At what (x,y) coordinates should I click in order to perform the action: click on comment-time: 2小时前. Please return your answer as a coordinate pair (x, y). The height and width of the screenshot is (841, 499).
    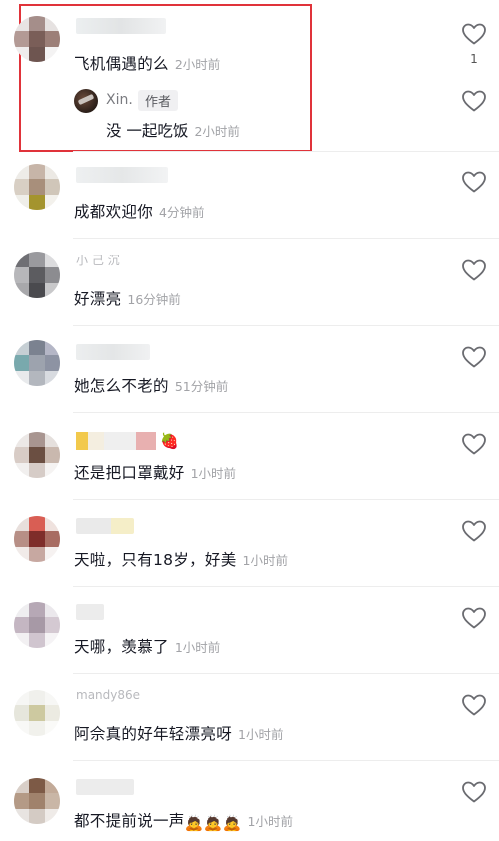
    Looking at the image, I should click on (197, 64).